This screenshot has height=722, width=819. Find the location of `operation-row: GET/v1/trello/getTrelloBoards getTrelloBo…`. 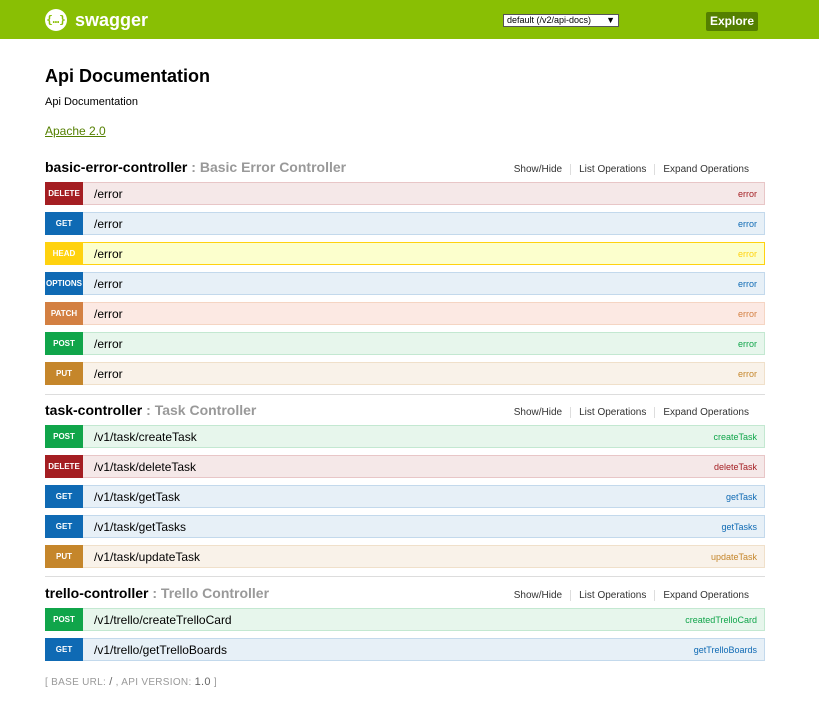

operation-row: GET/v1/trello/getTrelloBoards getTrelloBo… is located at coordinates (405, 649).